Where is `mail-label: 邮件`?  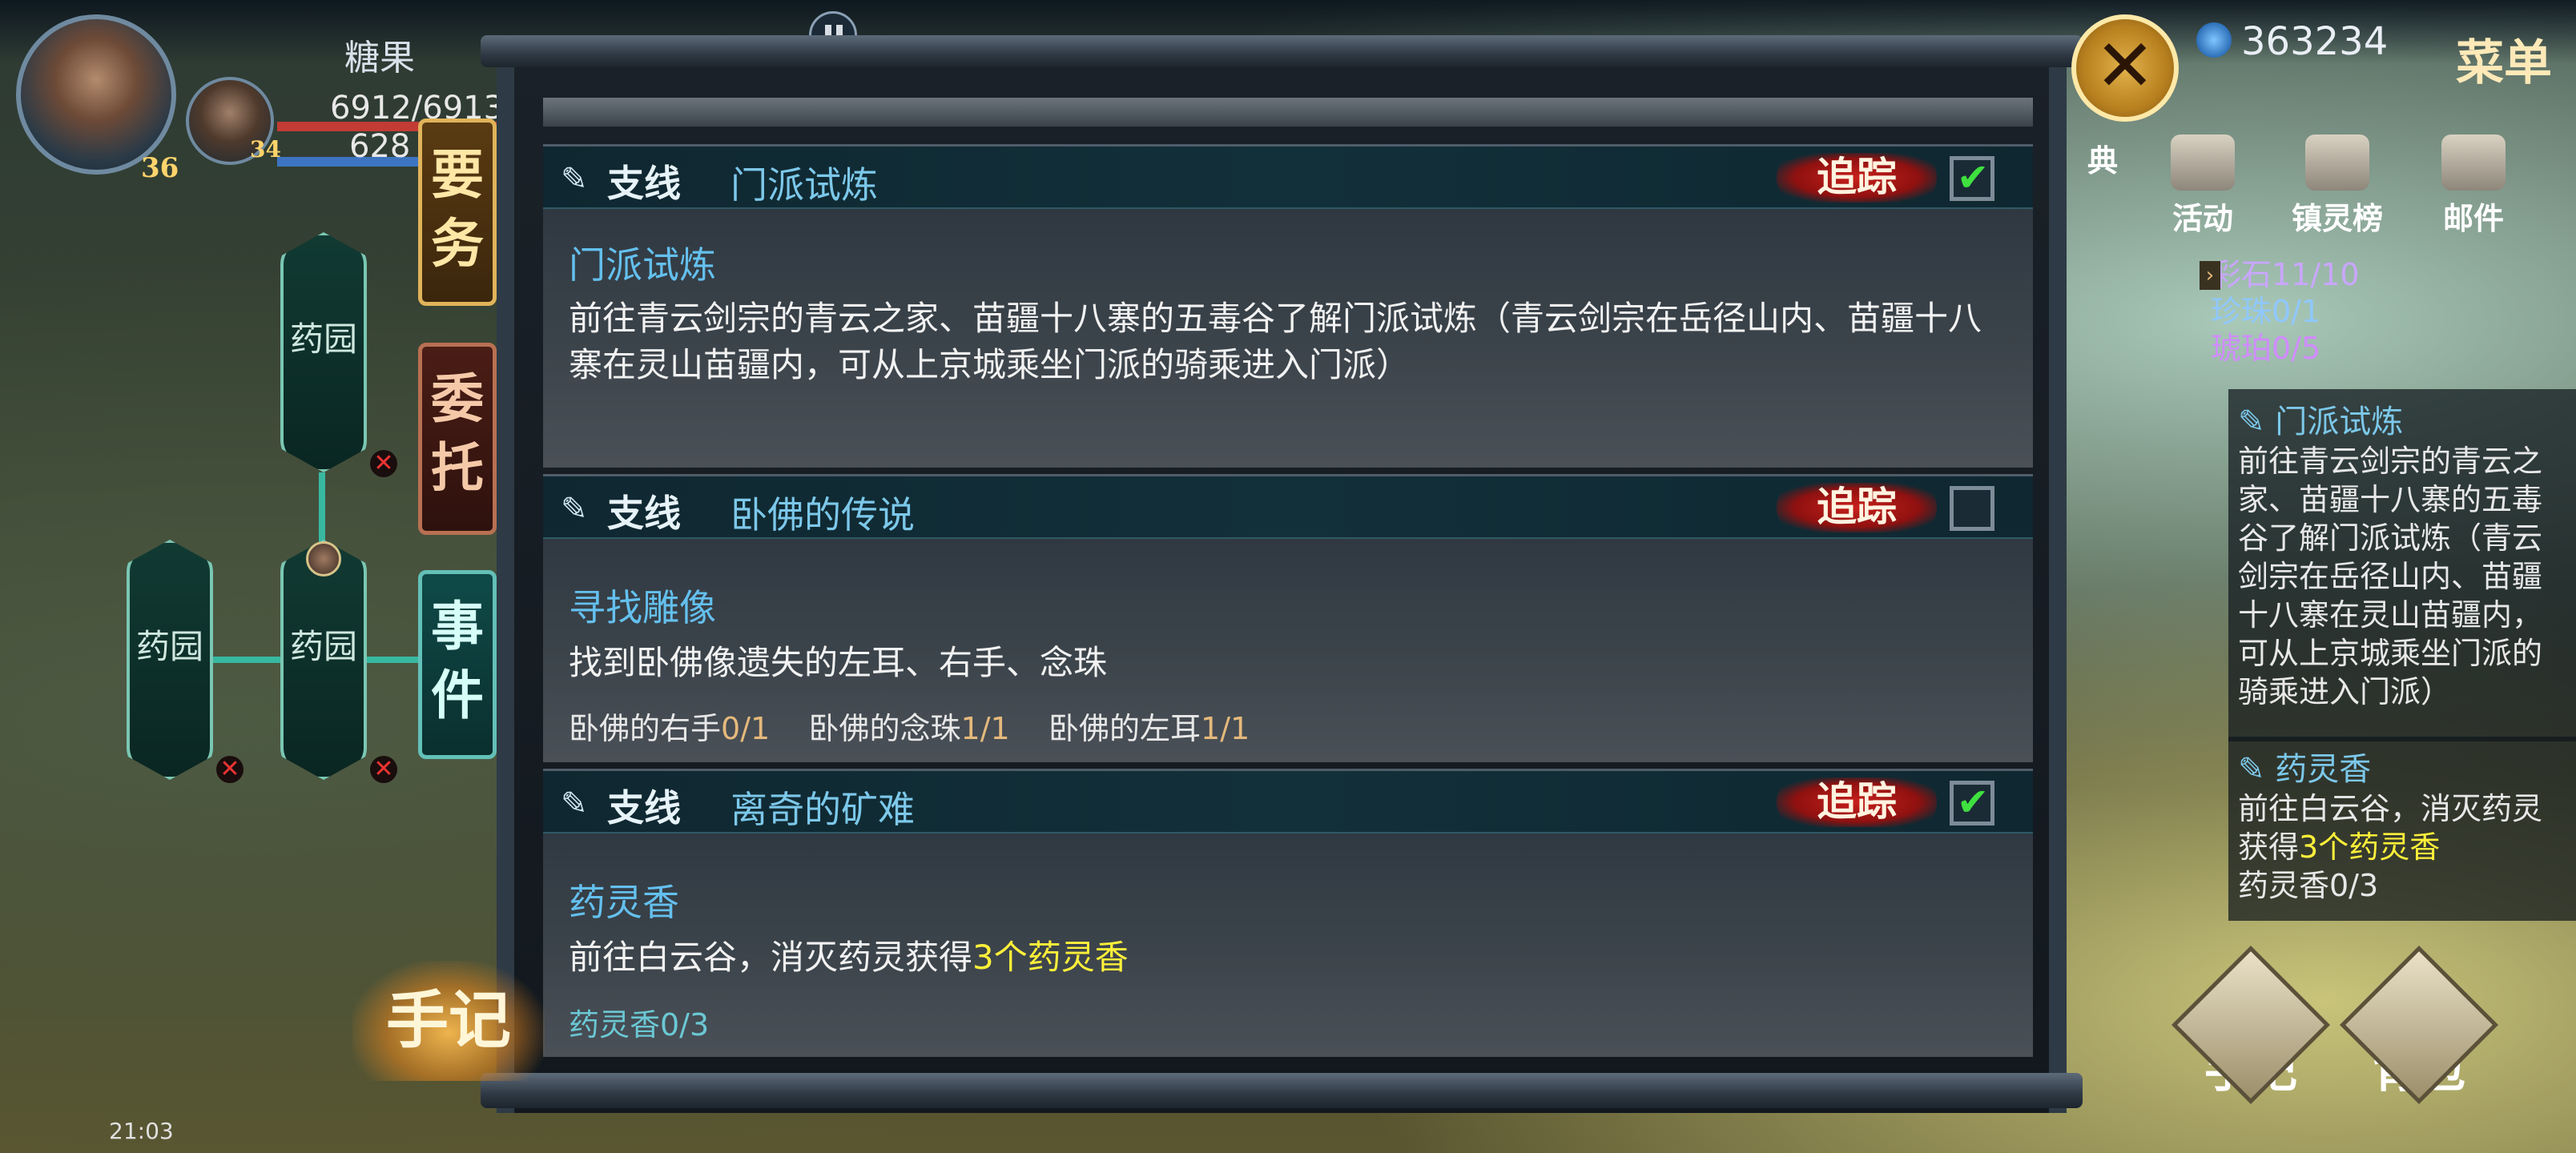 mail-label: 邮件 is located at coordinates (2473, 218).